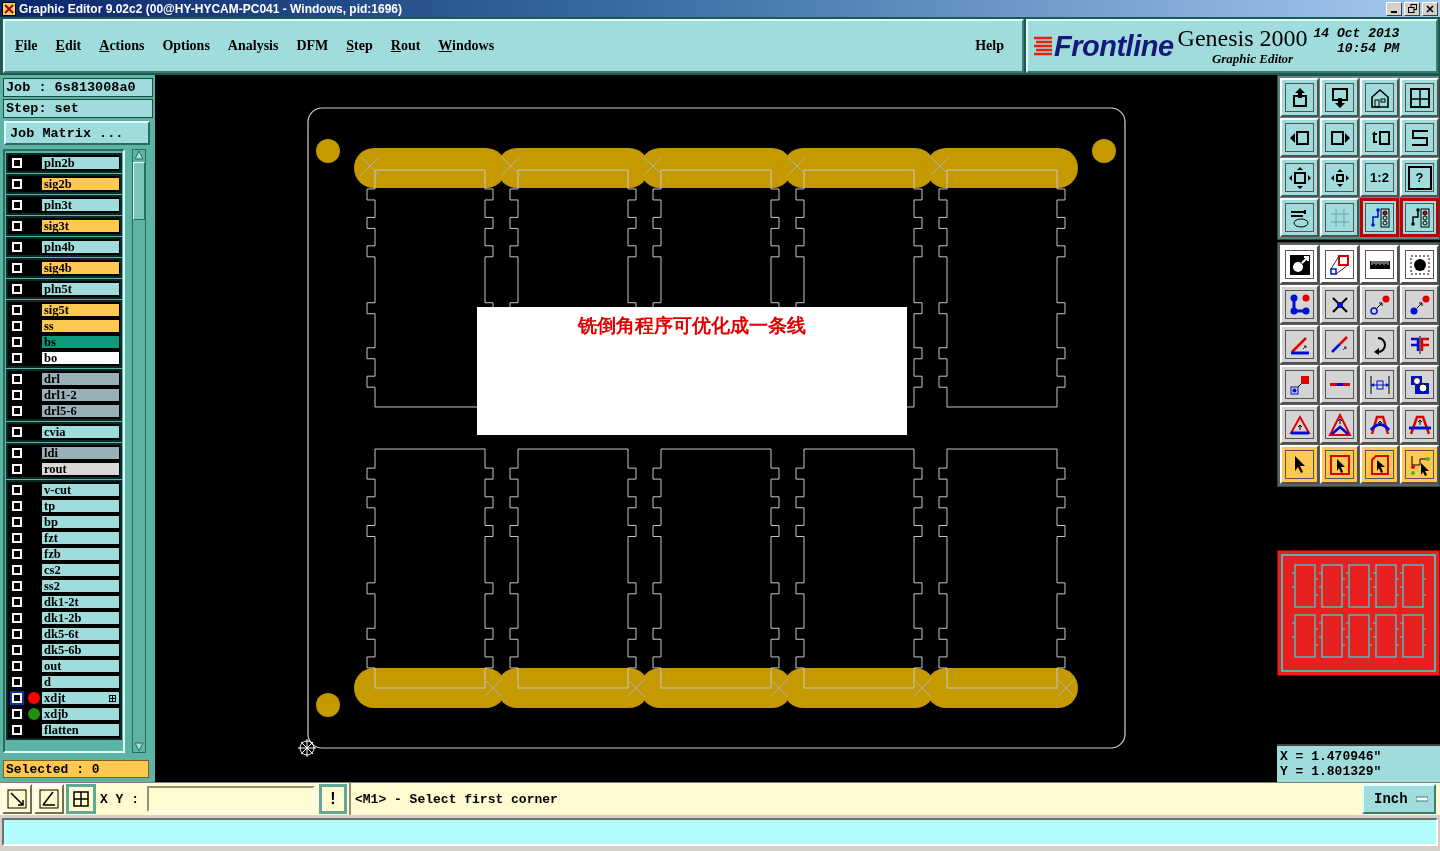 The image size is (1440, 851). Describe the element at coordinates (1242, 38) in the screenshot. I see `product-name: Genesis 2000` at that location.